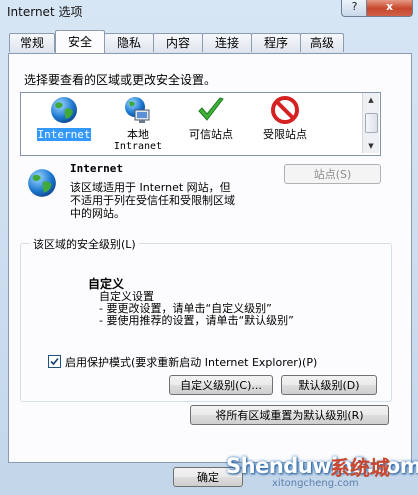 This screenshot has height=495, width=418. Describe the element at coordinates (285, 134) in the screenshot. I see `zone-restricted-sites-label: 受限站点` at that location.